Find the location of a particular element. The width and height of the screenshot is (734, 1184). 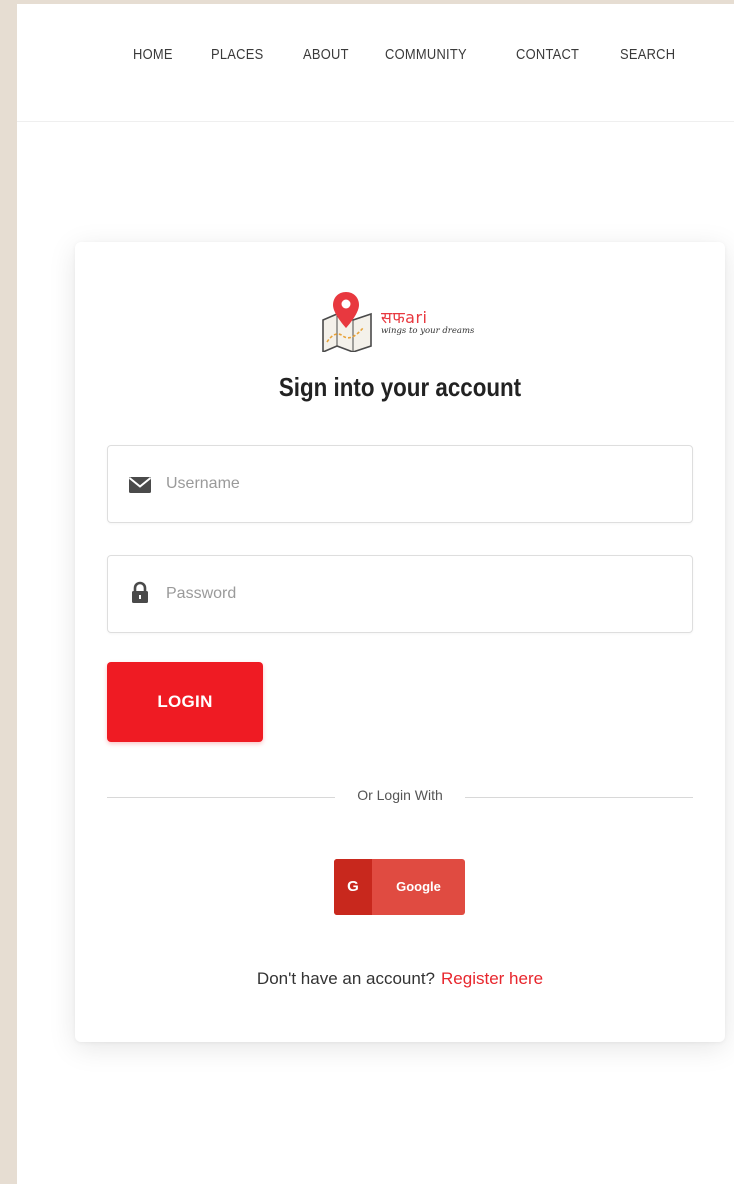

google-login-button: G Google is located at coordinates (399, 887).